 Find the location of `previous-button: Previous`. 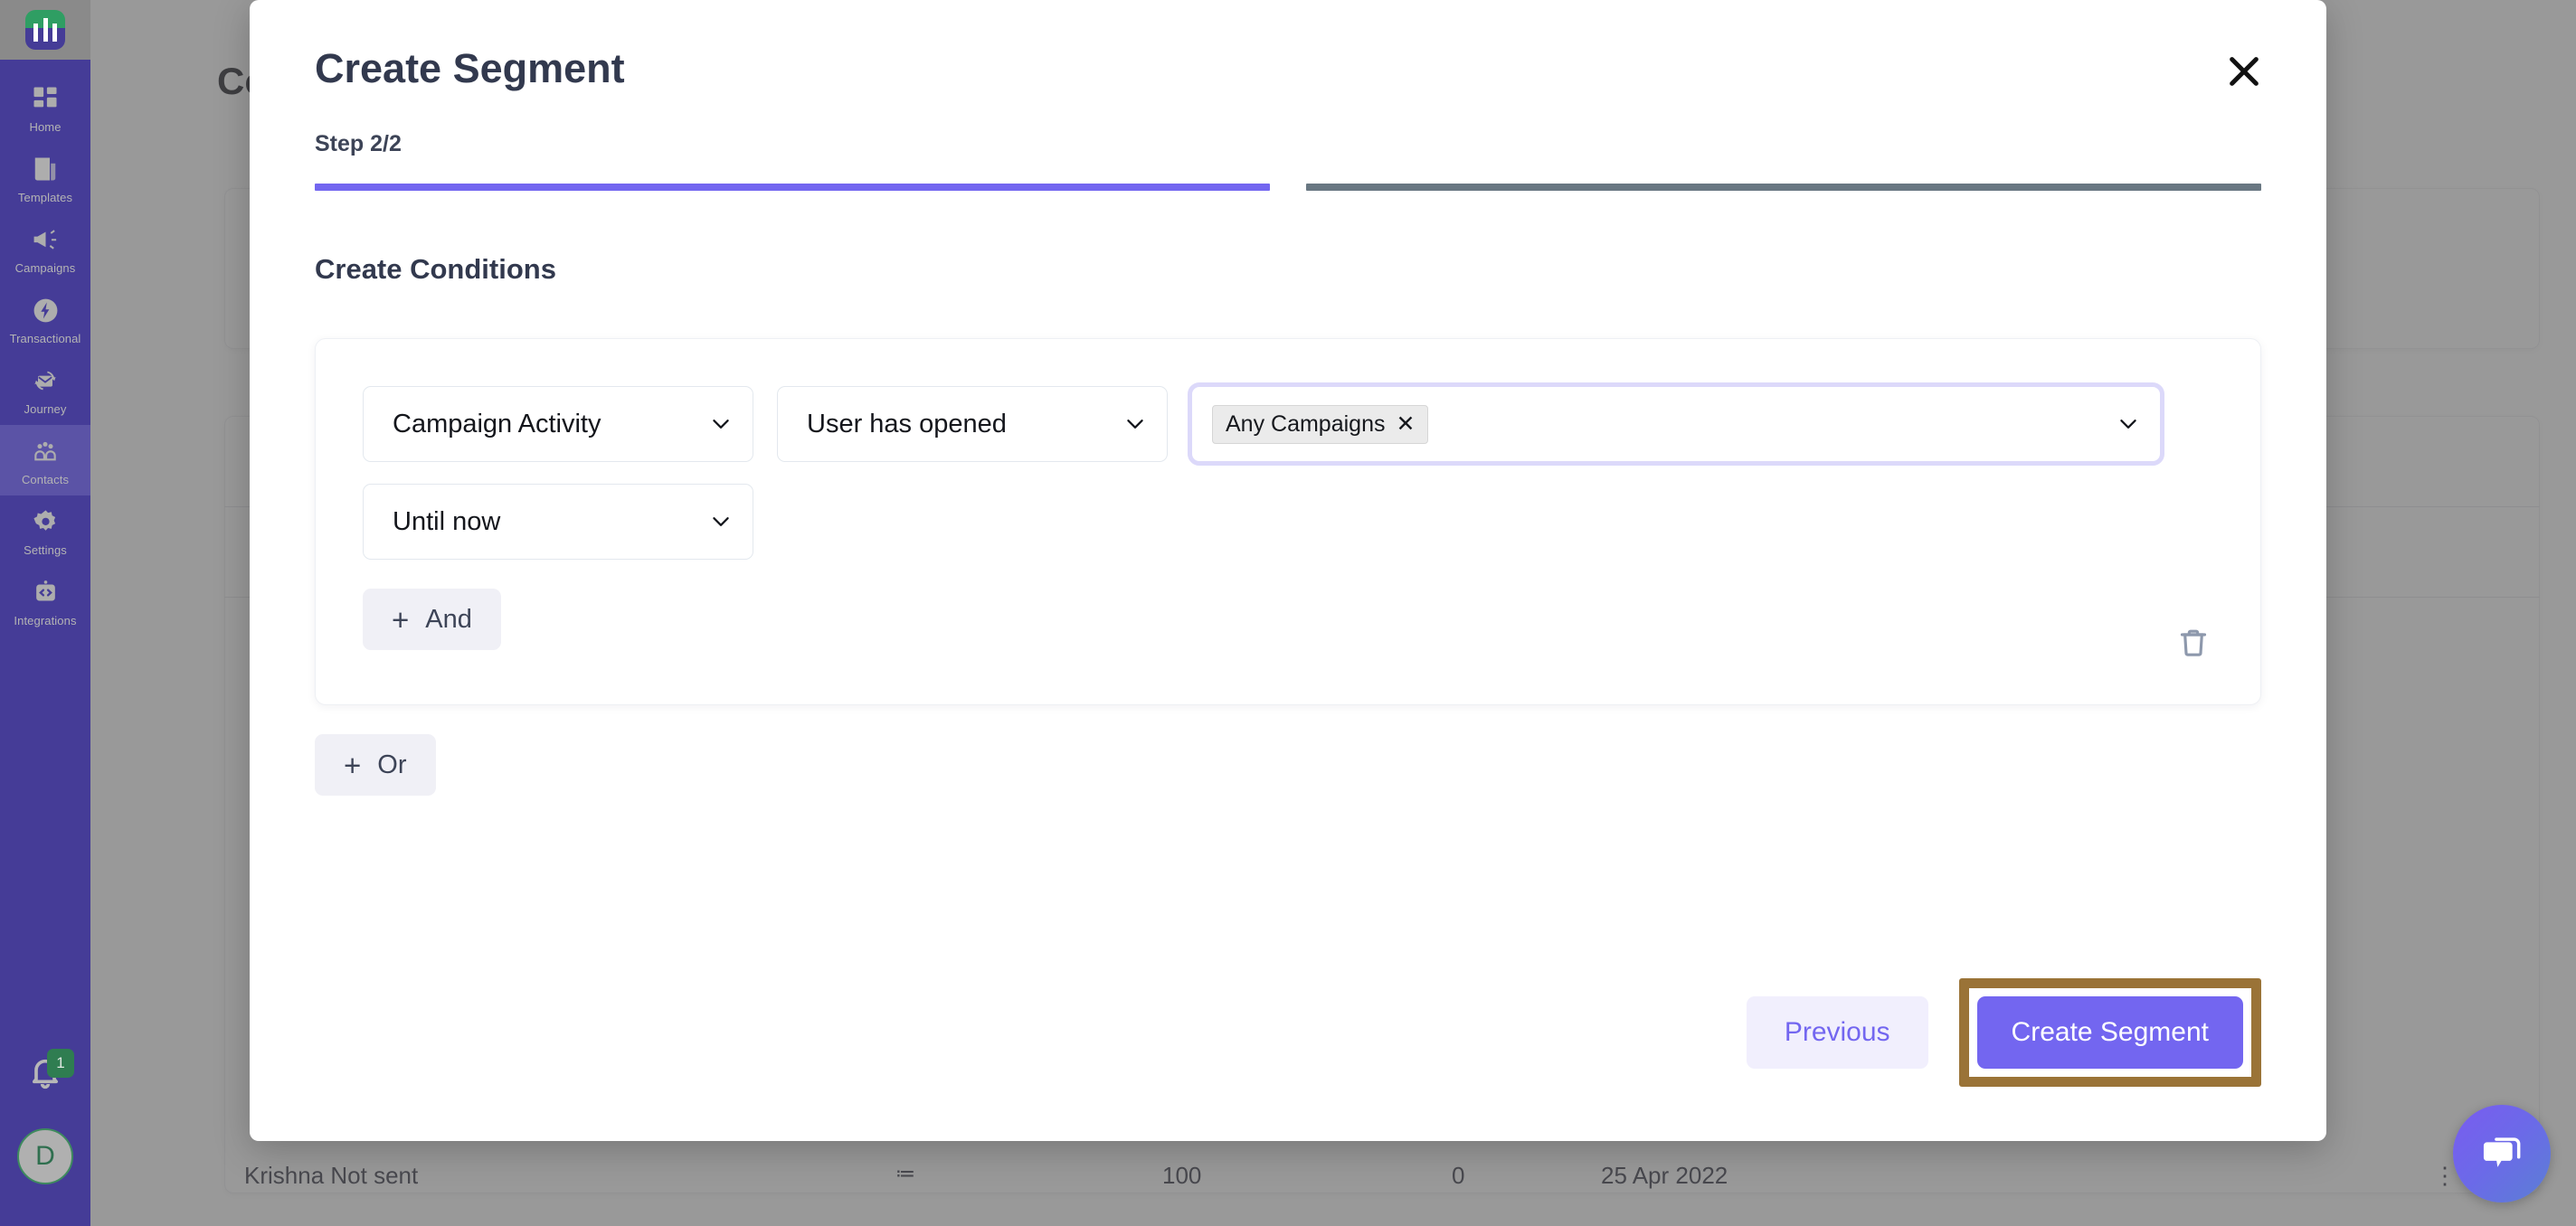

previous-button: Previous is located at coordinates (1837, 1032).